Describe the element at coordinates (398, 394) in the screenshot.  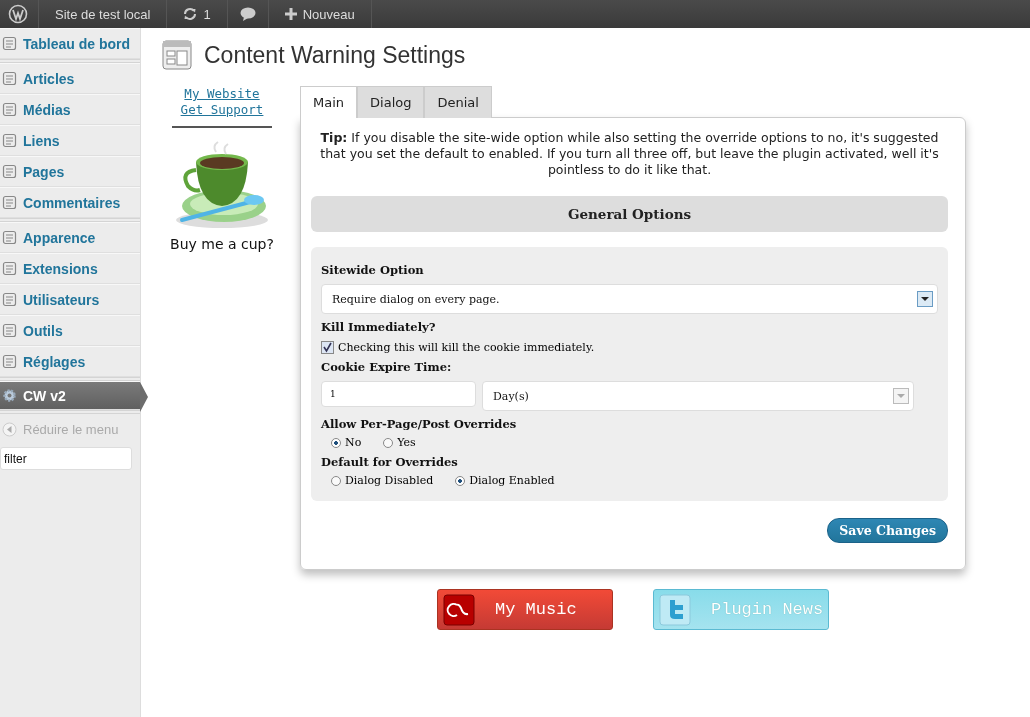
I see `expire-number-field: 1` at that location.